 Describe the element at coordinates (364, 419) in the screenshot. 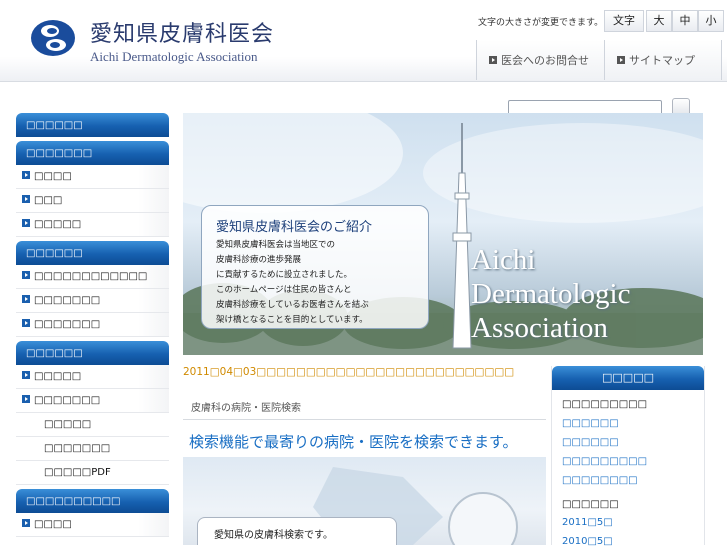

I see `divider` at that location.